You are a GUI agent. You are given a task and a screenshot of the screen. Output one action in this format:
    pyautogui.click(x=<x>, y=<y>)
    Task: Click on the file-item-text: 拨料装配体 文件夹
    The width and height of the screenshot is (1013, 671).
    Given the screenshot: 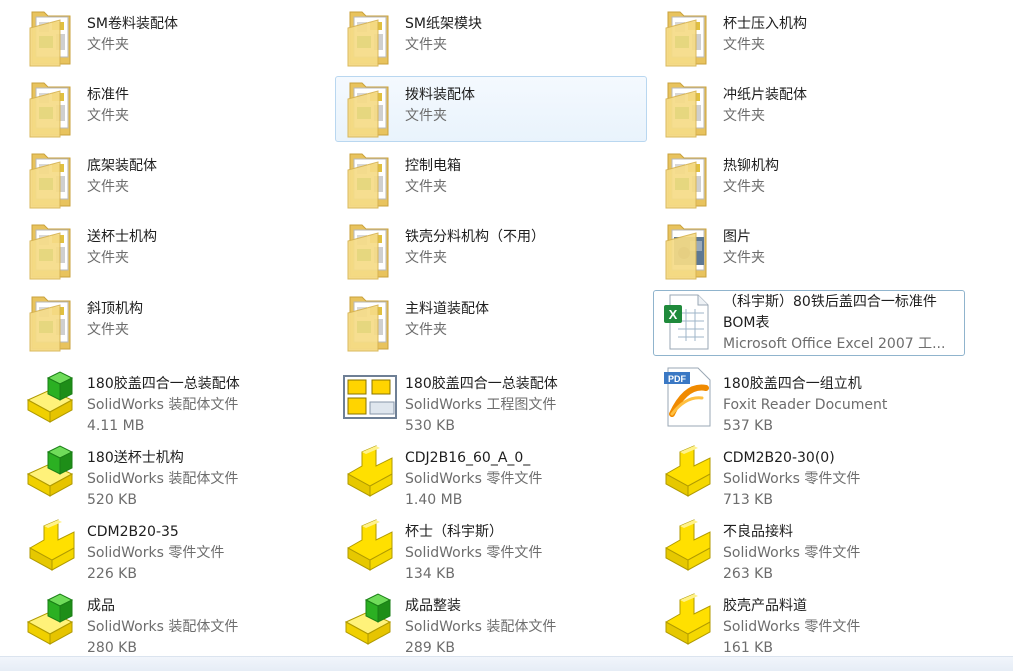 What is the action you would take?
    pyautogui.click(x=516, y=106)
    